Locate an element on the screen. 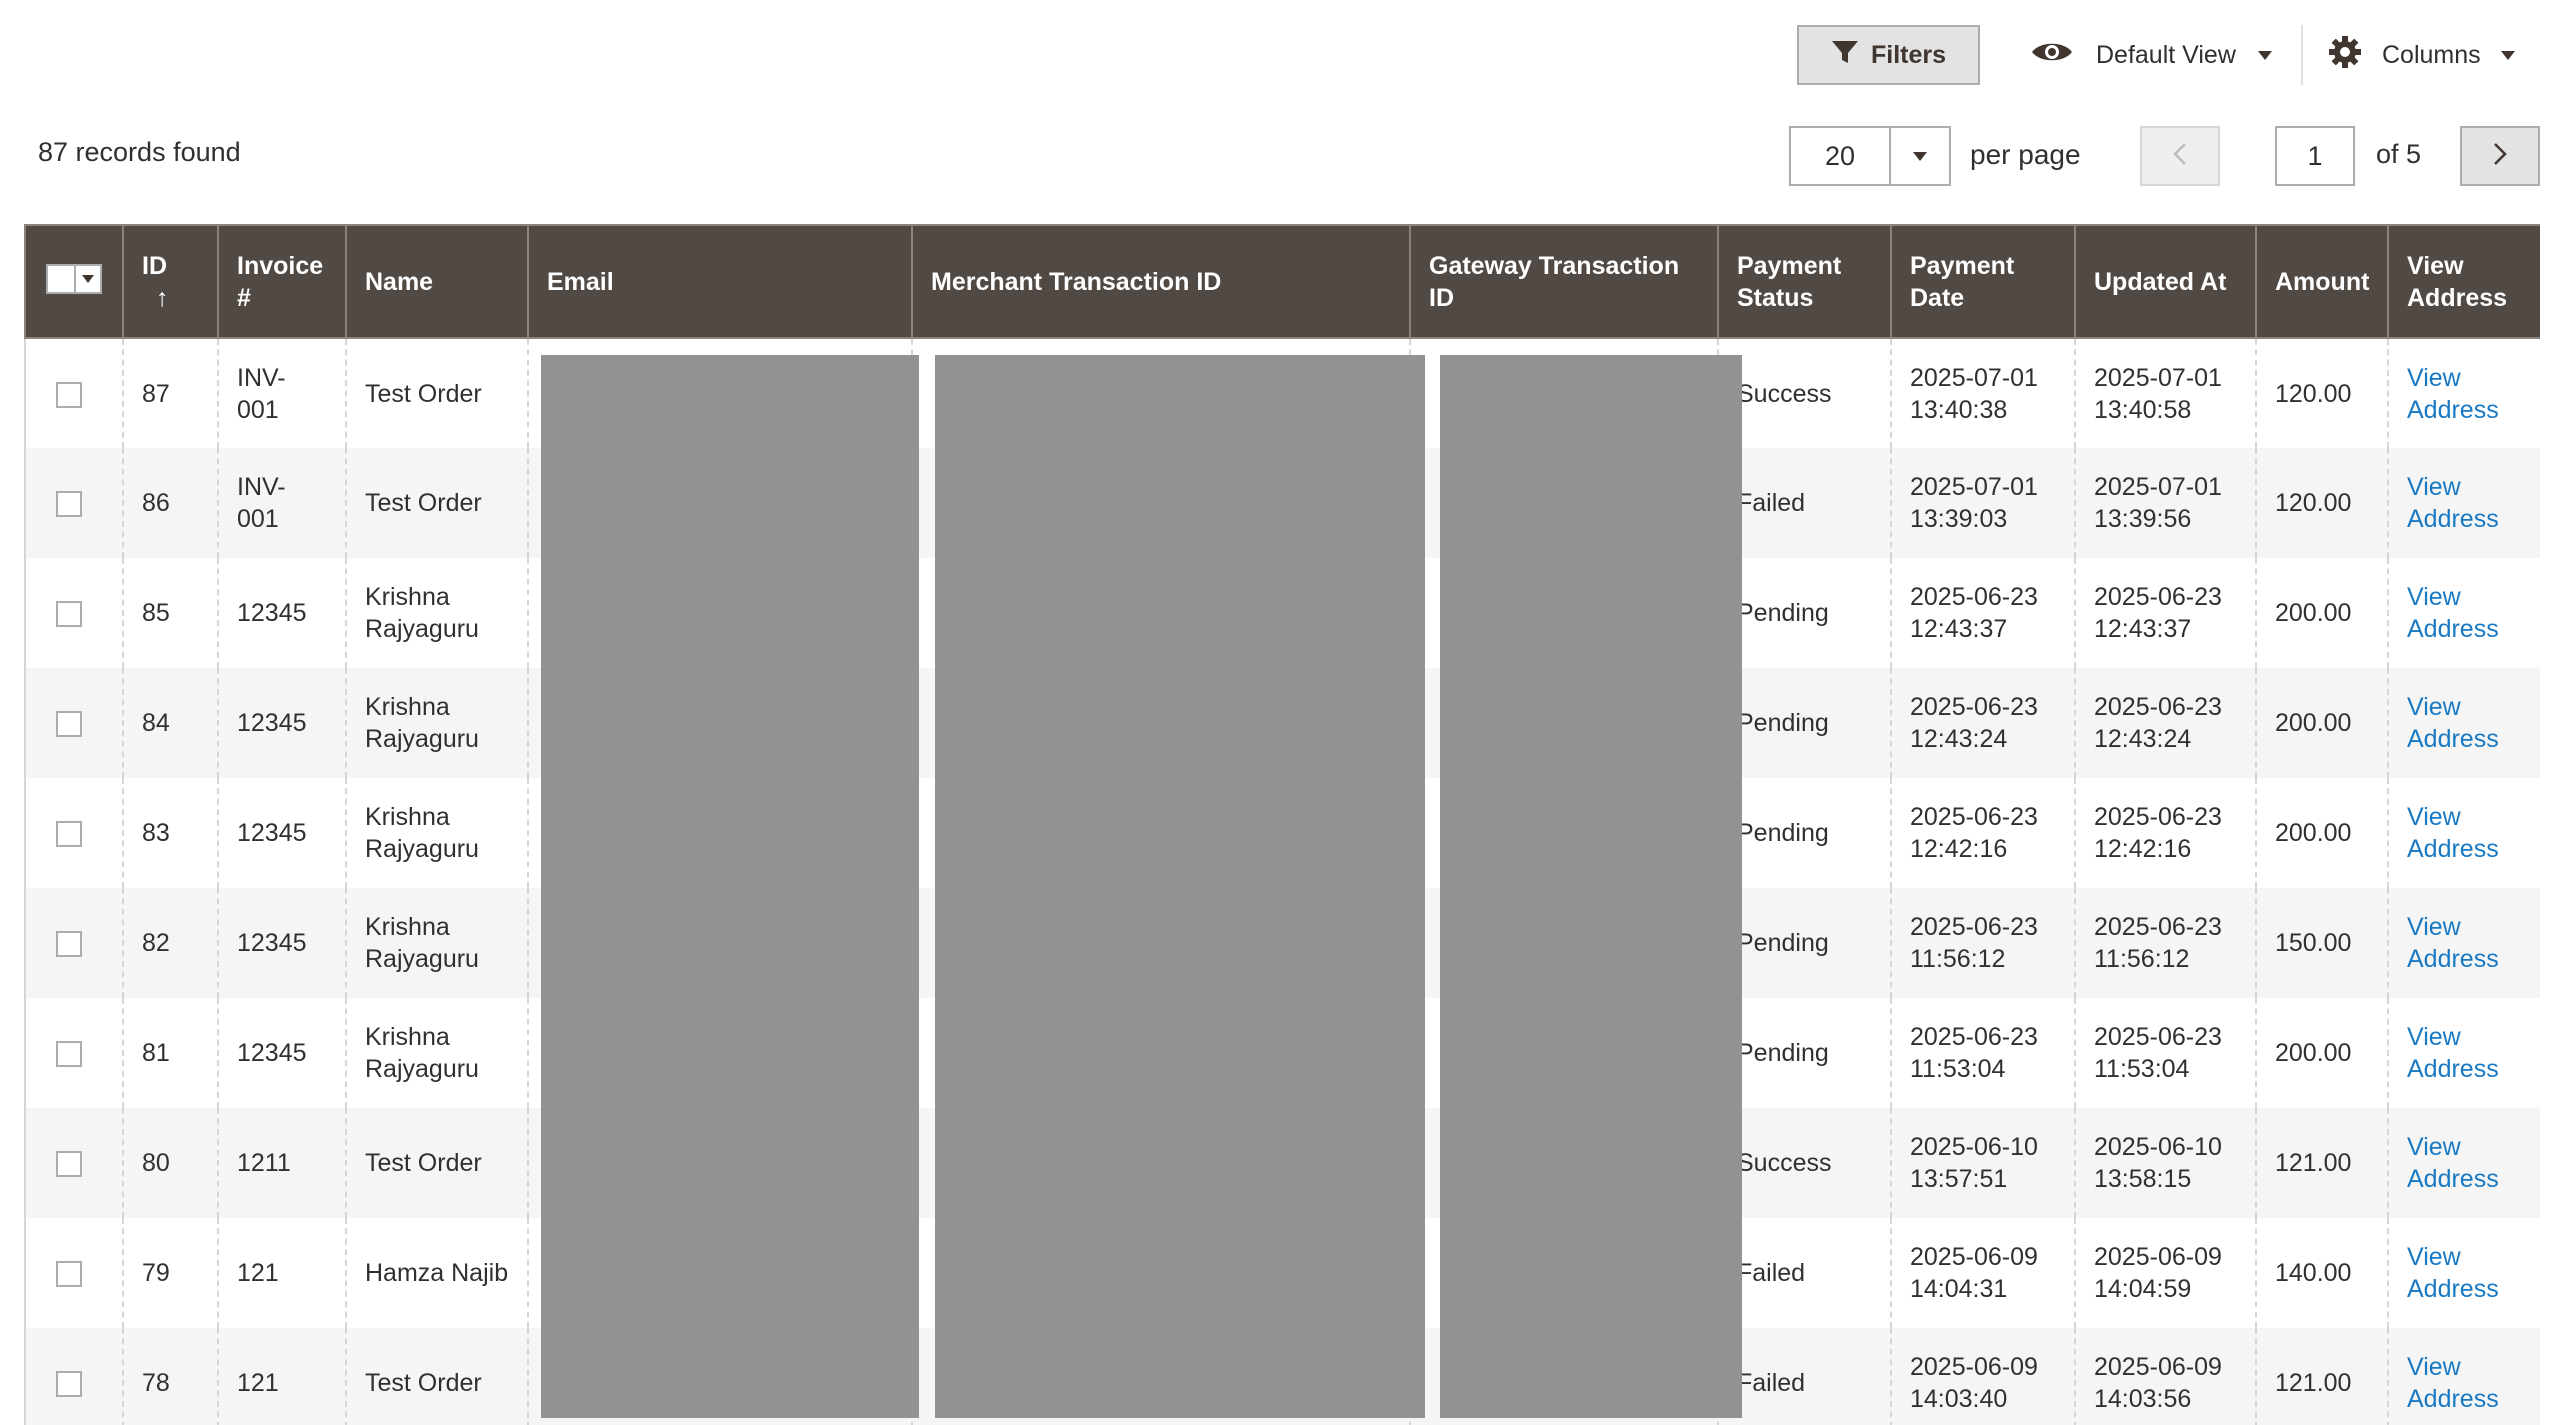  column-header-email: Email is located at coordinates (719, 281).